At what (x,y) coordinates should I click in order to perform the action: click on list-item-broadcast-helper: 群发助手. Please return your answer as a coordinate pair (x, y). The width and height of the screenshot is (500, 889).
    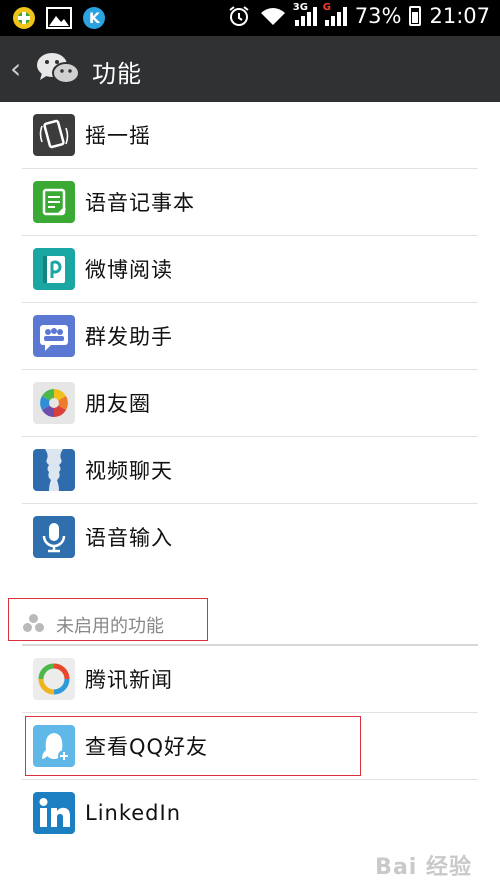
    Looking at the image, I should click on (250, 336).